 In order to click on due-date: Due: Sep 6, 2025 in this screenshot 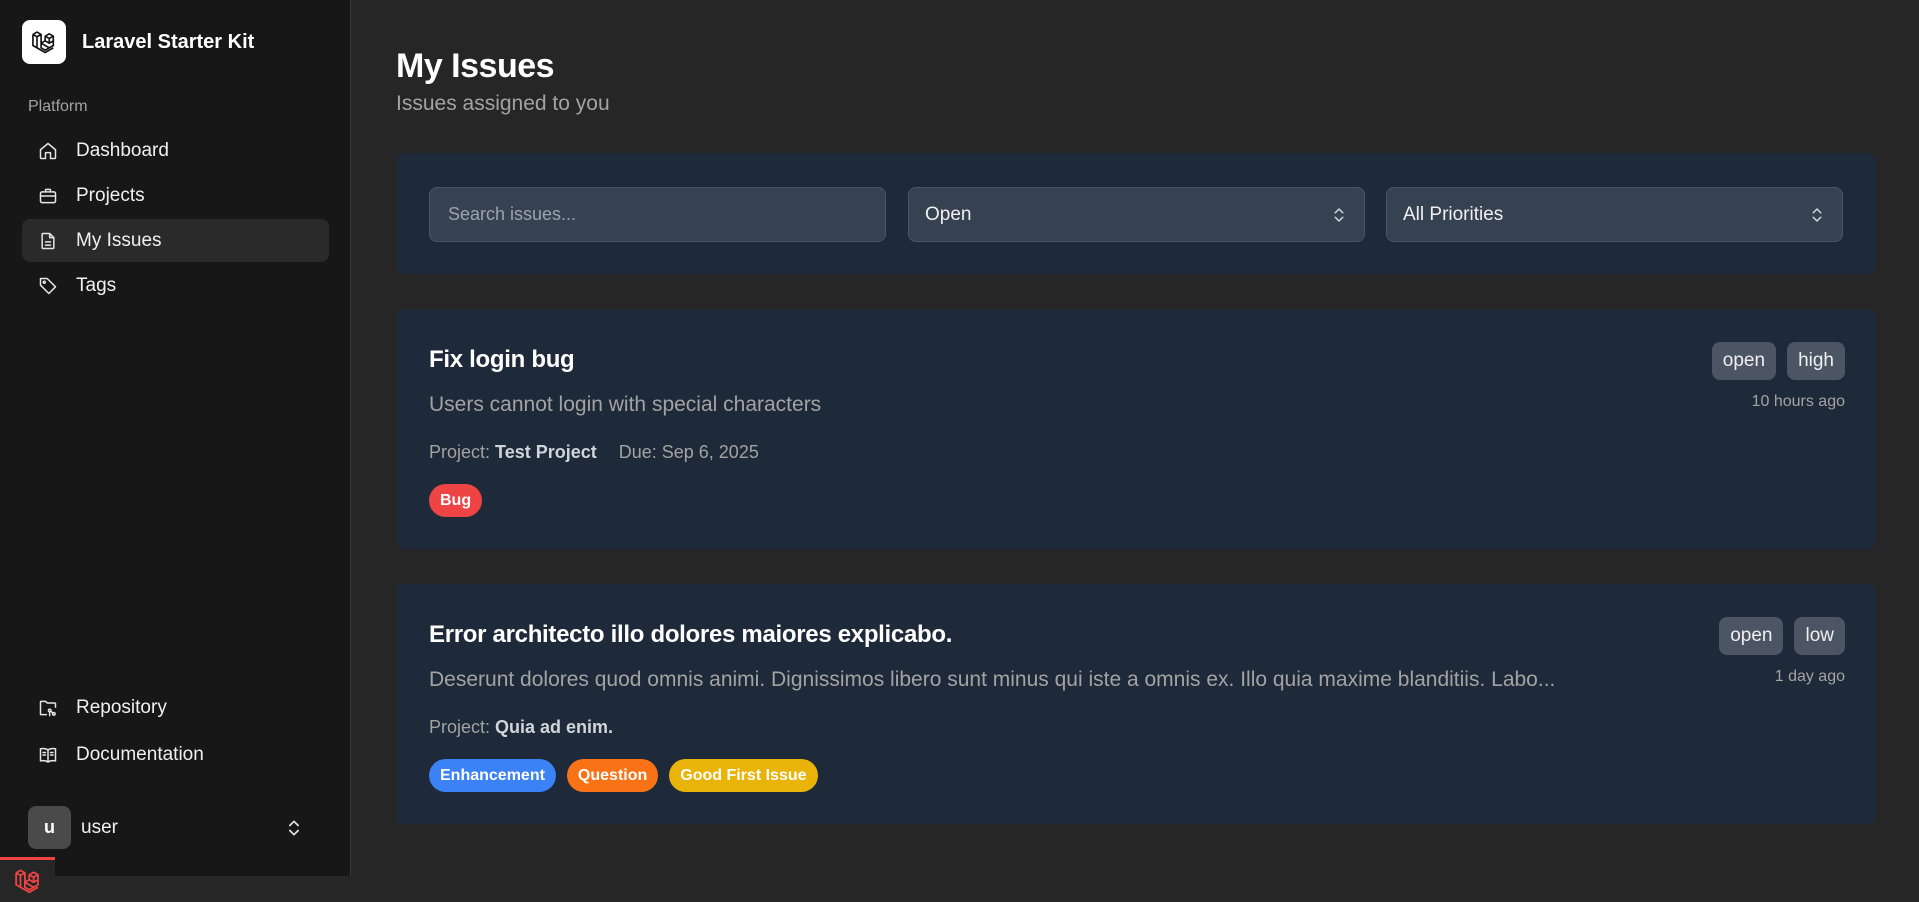, I will do `click(688, 452)`.